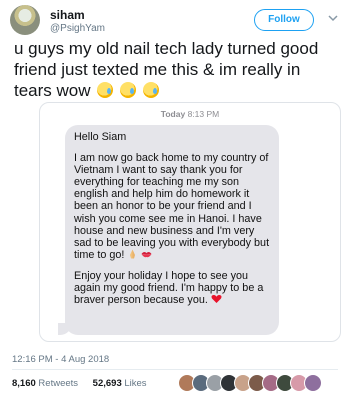 The width and height of the screenshot is (350, 396). I want to click on timestamp-day: Today, so click(173, 114).